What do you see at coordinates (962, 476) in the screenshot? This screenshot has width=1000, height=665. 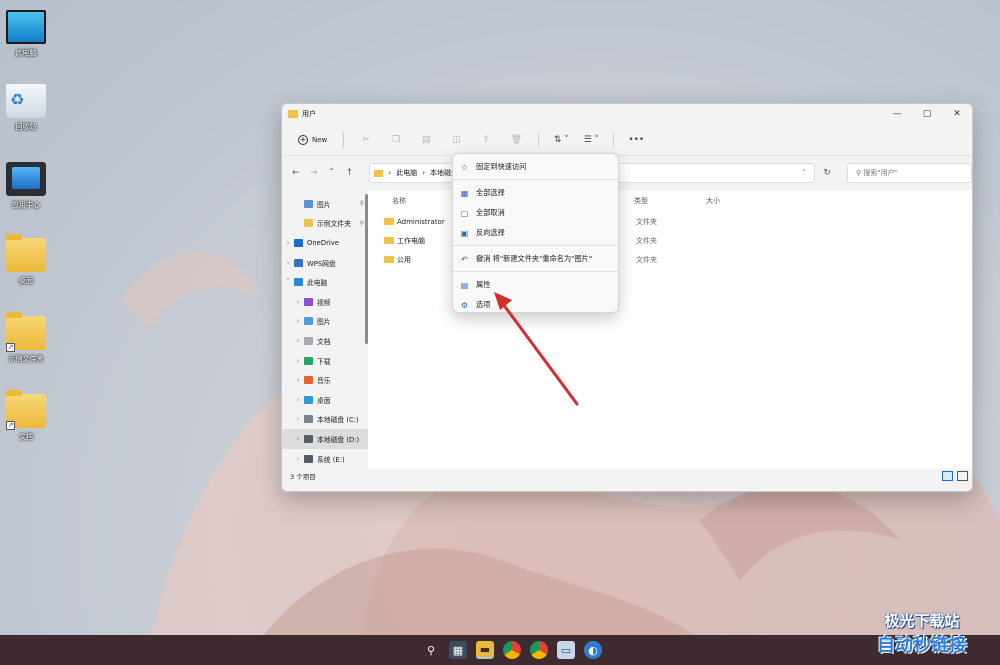 I see `tiles-view-icon` at bounding box center [962, 476].